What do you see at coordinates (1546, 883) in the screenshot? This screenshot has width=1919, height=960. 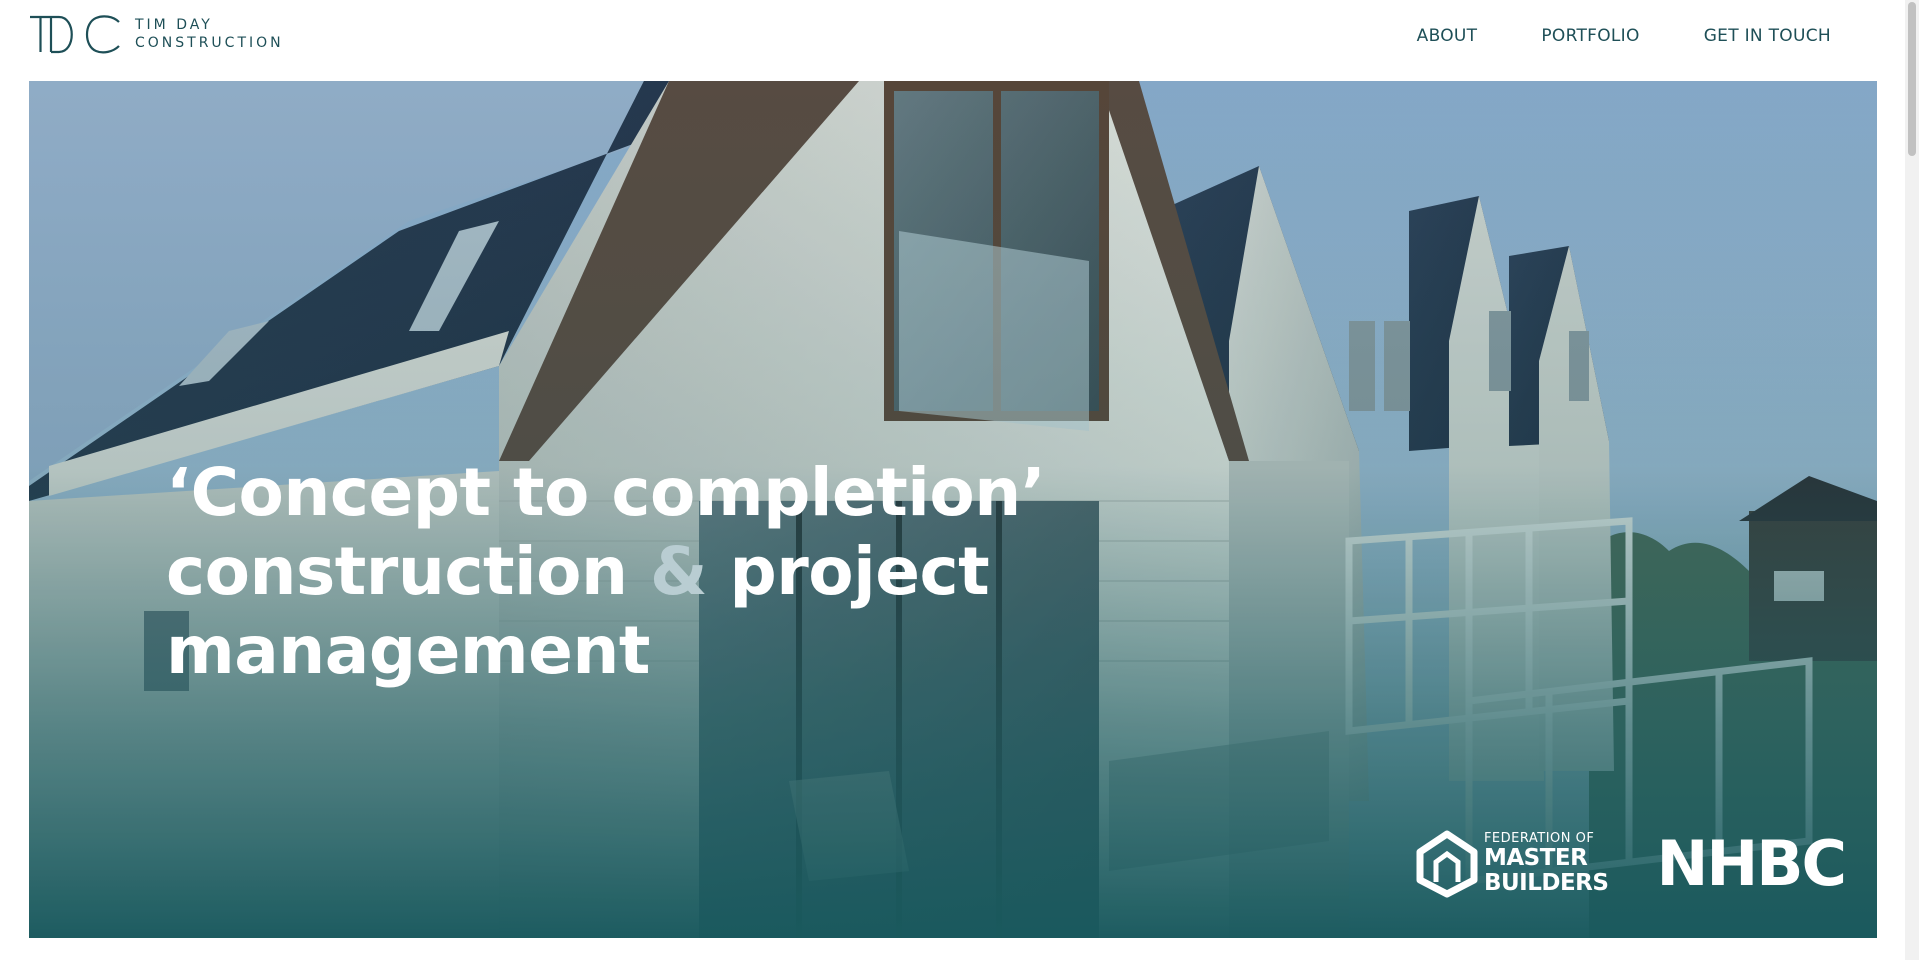 I see `fmb-line3: BUILDERS` at bounding box center [1546, 883].